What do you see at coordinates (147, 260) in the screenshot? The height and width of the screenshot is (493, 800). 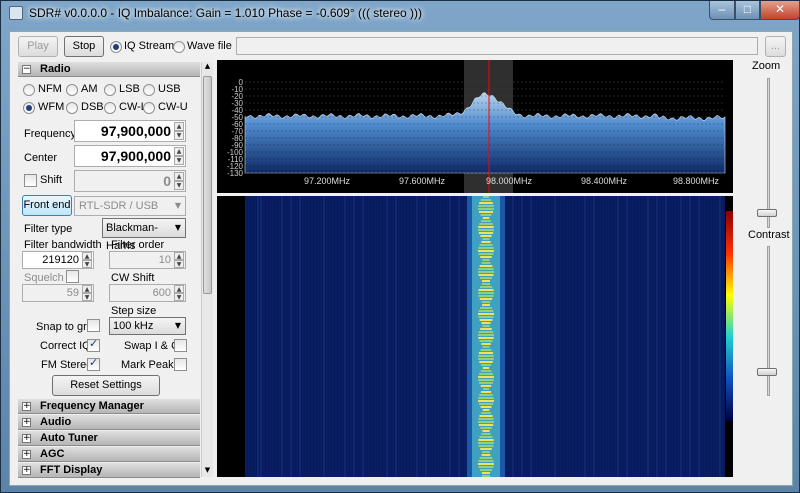 I see `filter-order-input: 10 ▲ ▼` at bounding box center [147, 260].